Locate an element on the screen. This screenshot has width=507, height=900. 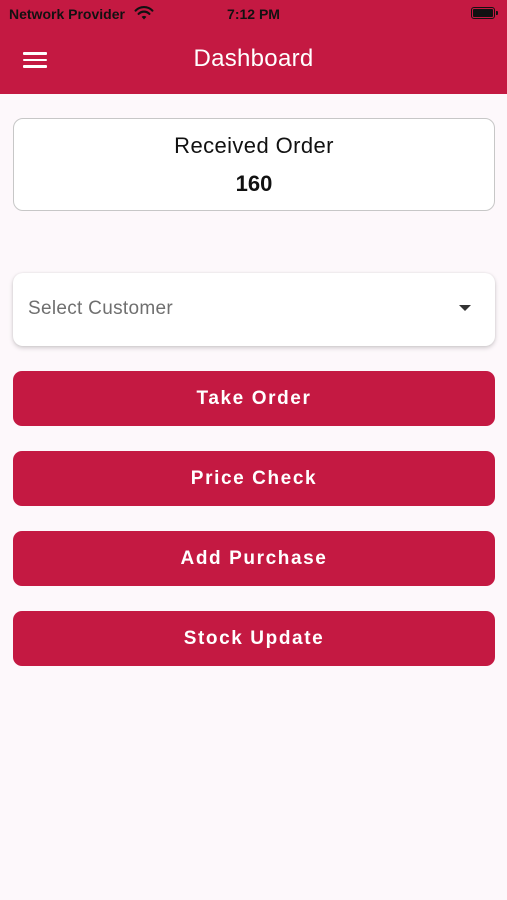
app-bar: Network Provider 7:12 PM Dashboard is located at coordinates (253, 47).